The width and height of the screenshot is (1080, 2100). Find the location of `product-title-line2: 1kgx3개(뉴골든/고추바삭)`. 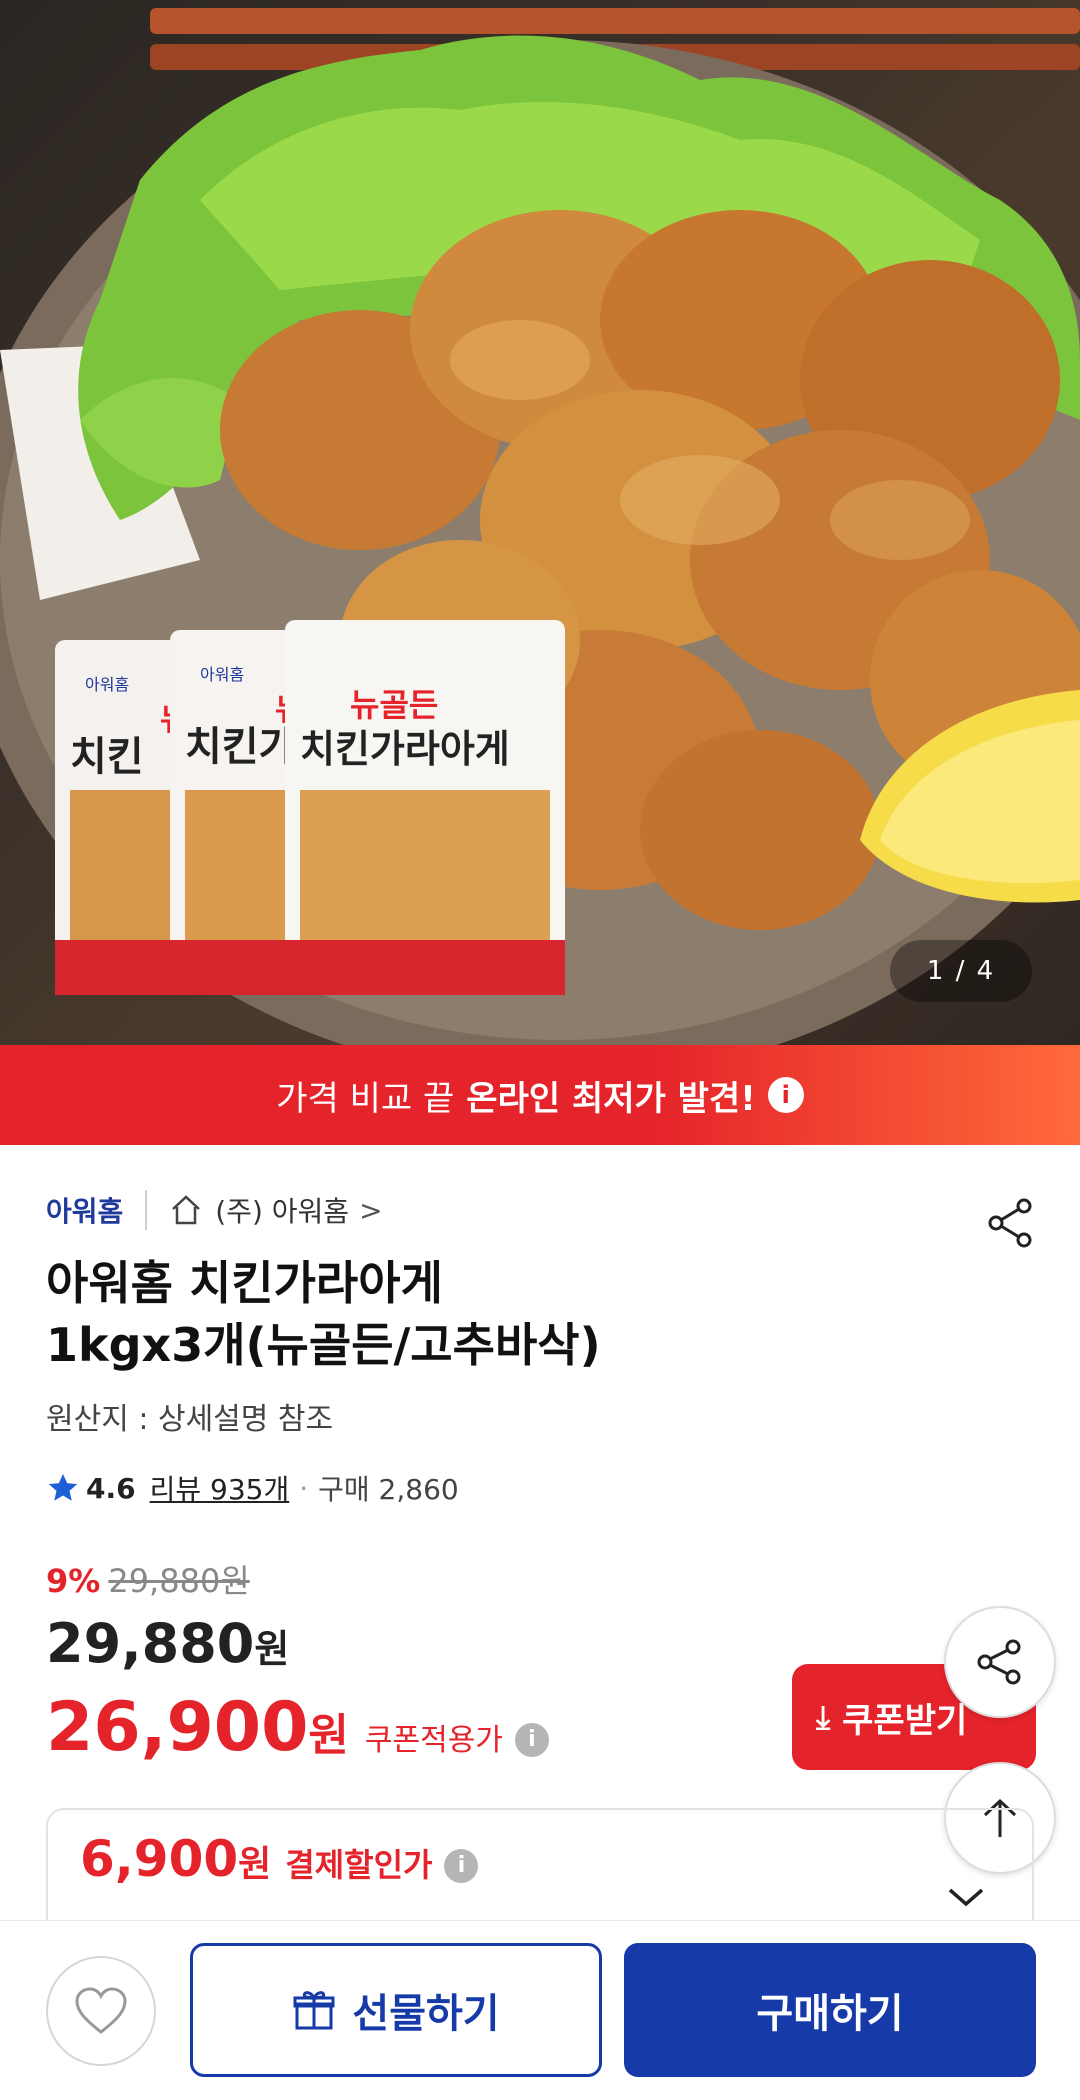

product-title-line2: 1kgx3개(뉴골든/고추바삭) is located at coordinates (323, 1345).